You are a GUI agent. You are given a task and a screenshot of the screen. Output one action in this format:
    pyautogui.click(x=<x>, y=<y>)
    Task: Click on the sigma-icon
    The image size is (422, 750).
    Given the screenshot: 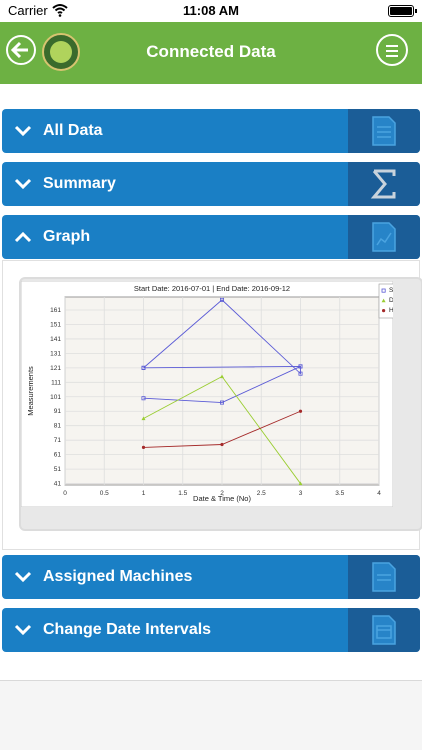 What is the action you would take?
    pyautogui.click(x=383, y=184)
    